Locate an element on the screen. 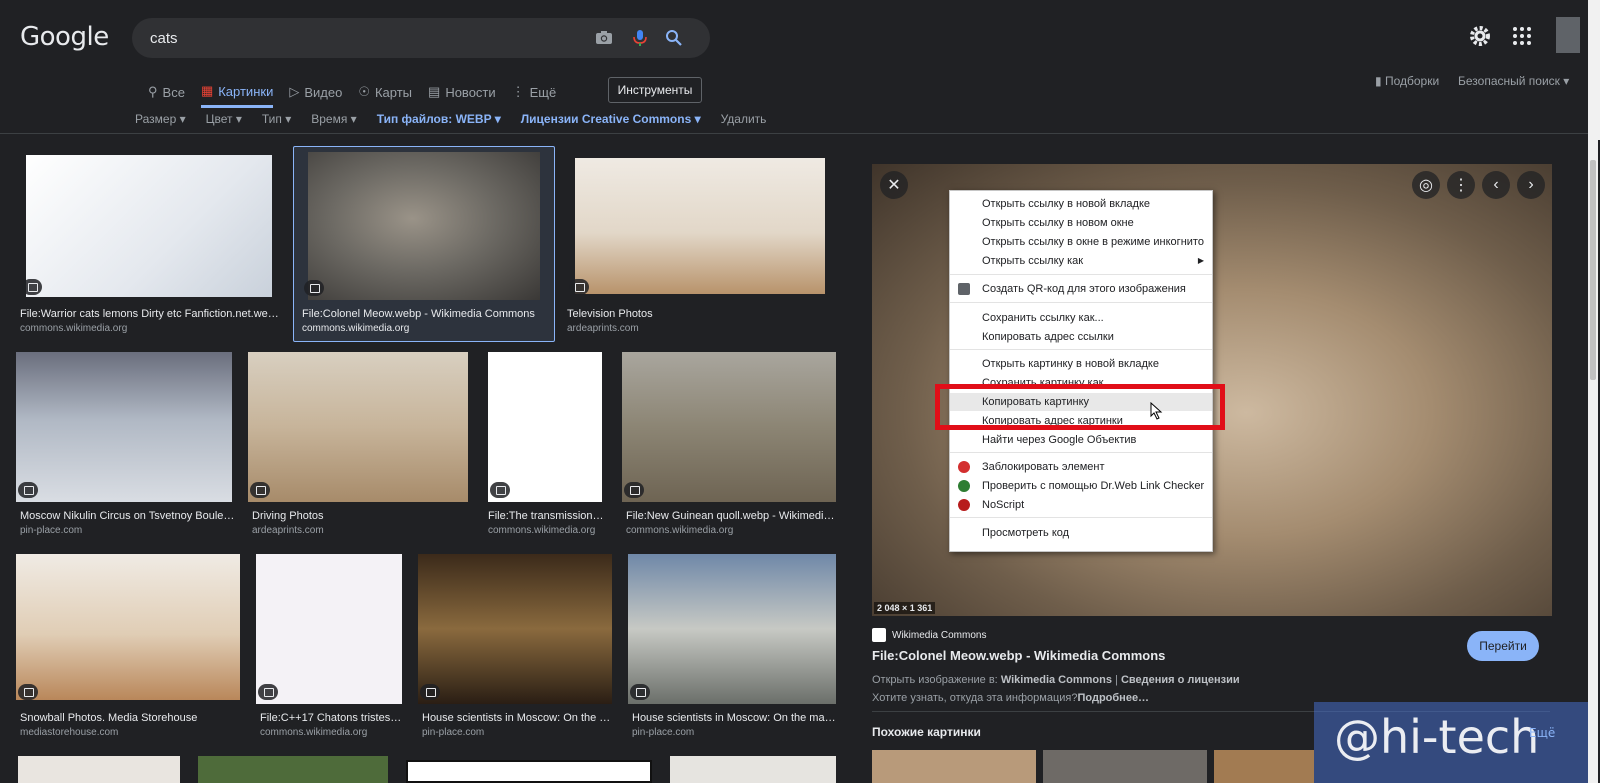 The width and height of the screenshot is (1600, 783). result-title: Snowball Photos. Media Storehouse is located at coordinates (108, 718).